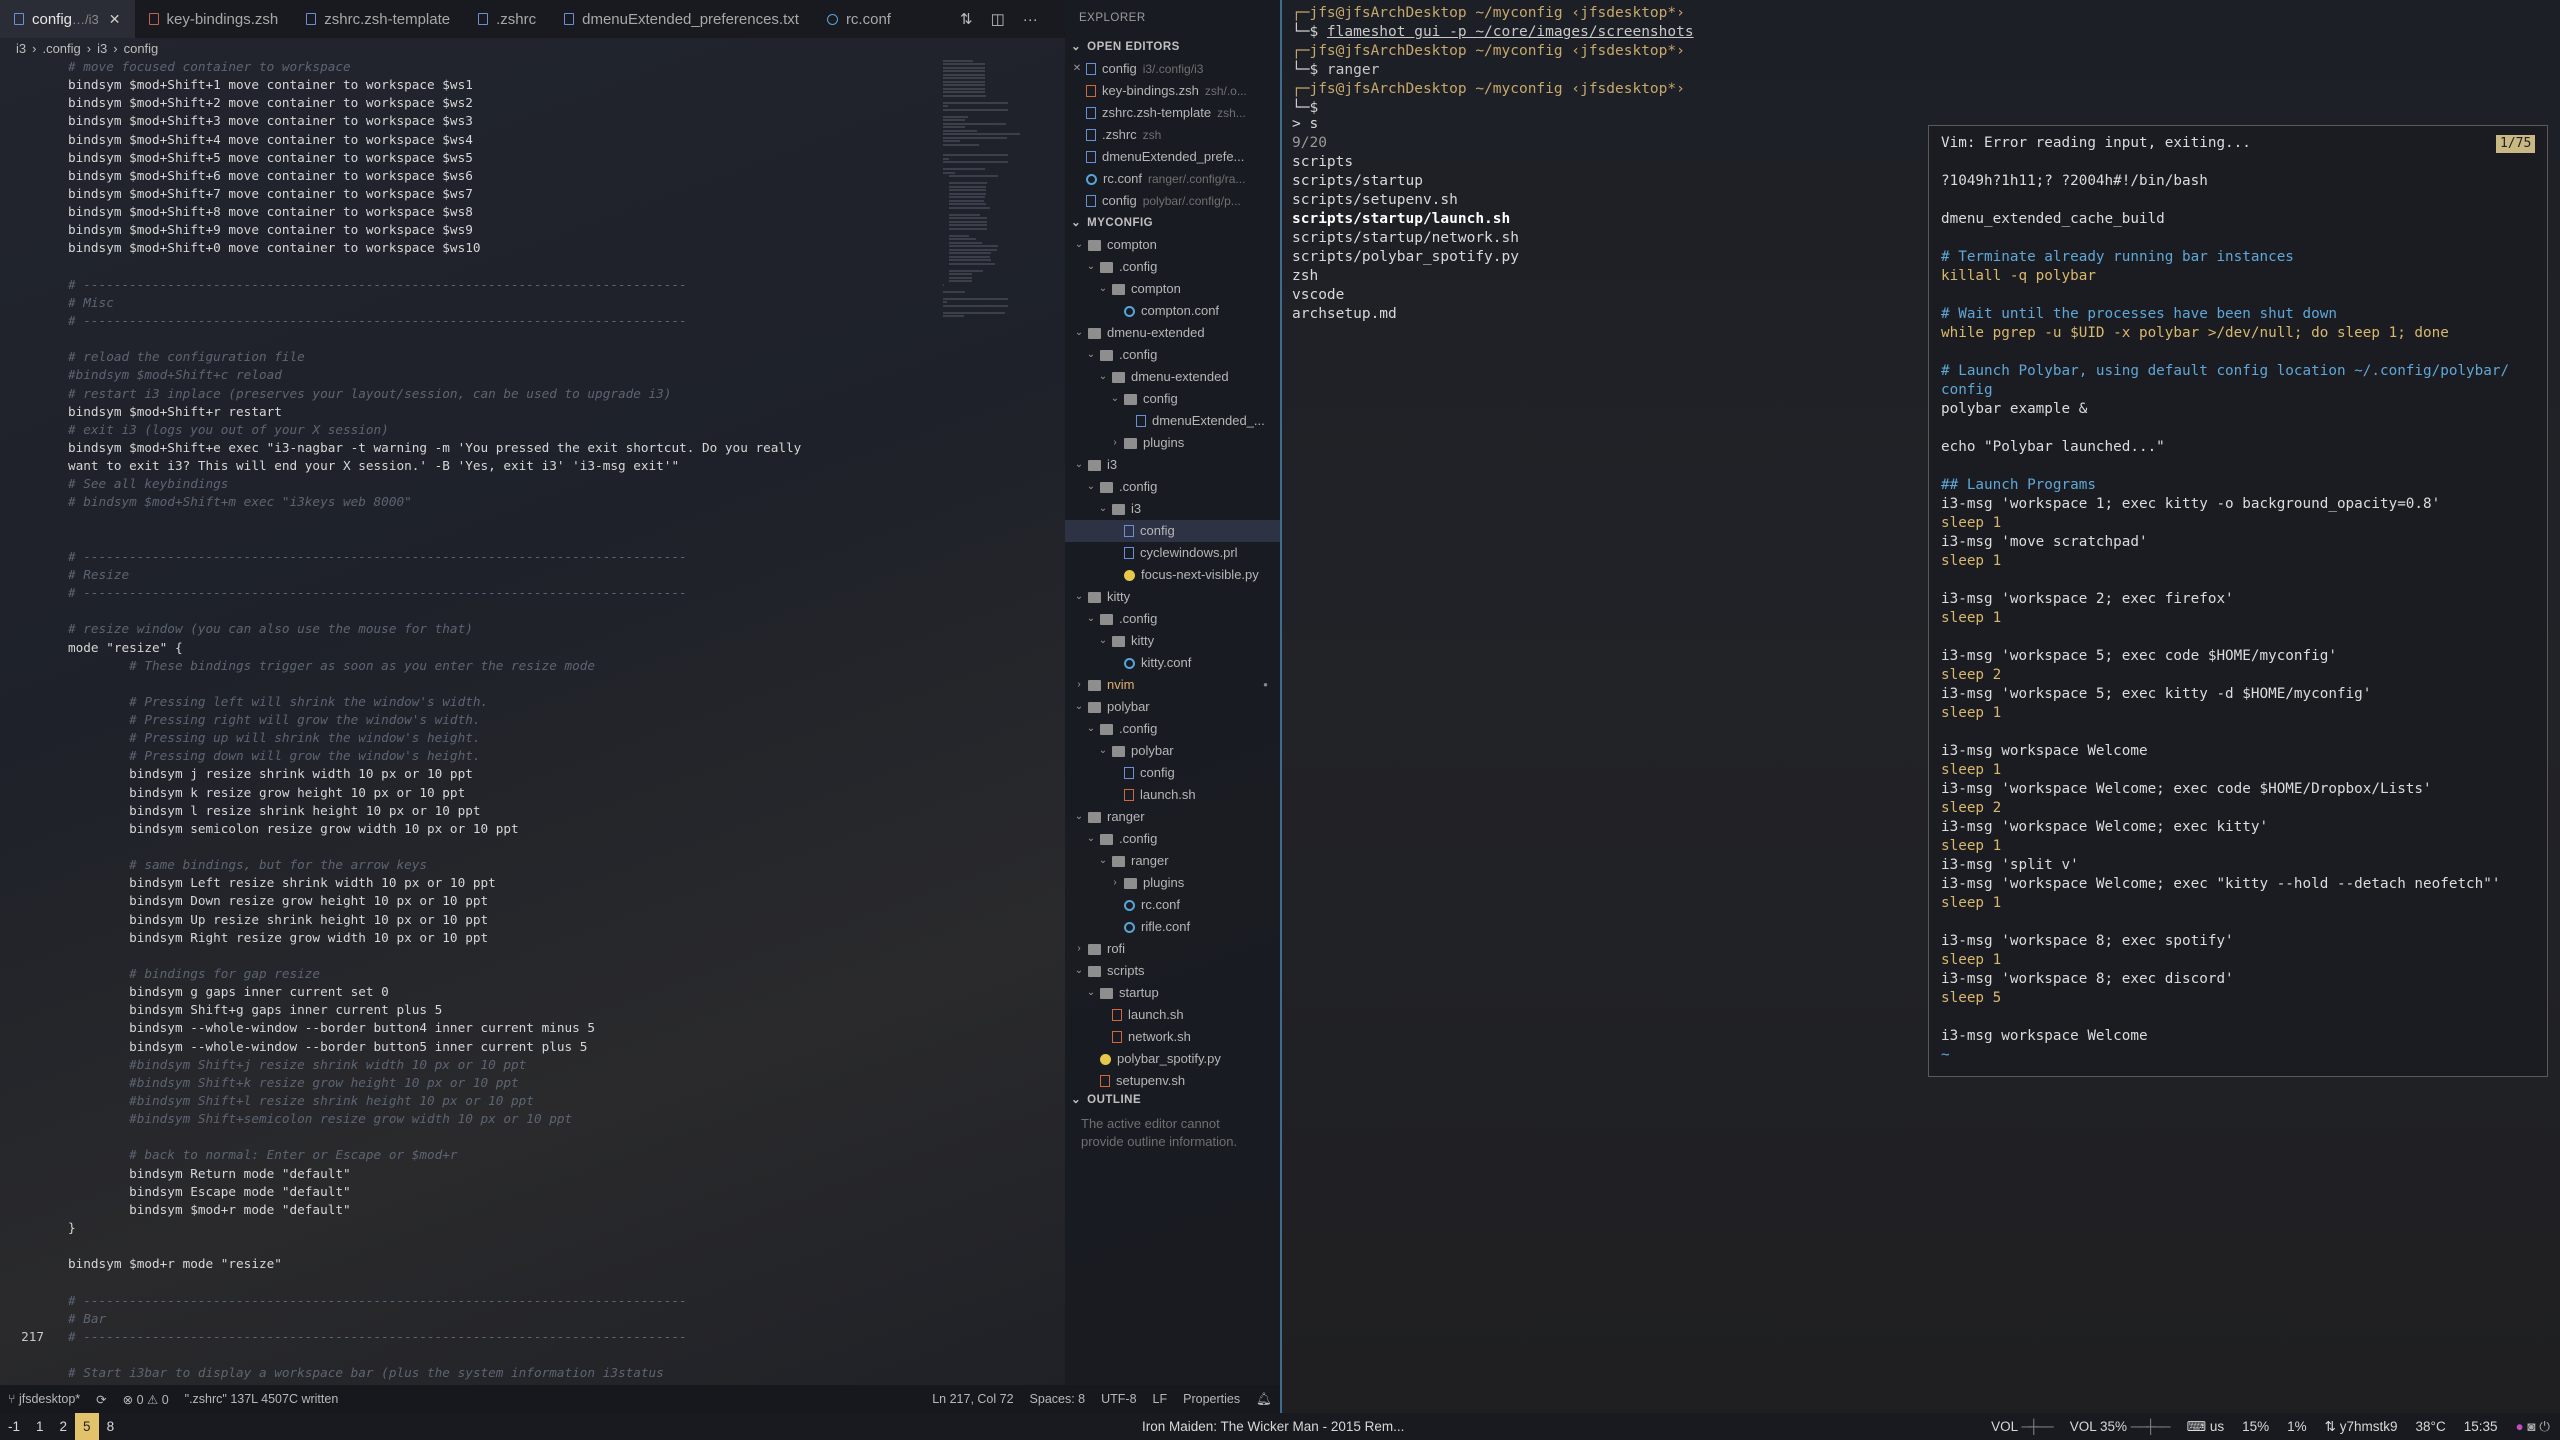  I want to click on language-mode: Properties, so click(1211, 1399).